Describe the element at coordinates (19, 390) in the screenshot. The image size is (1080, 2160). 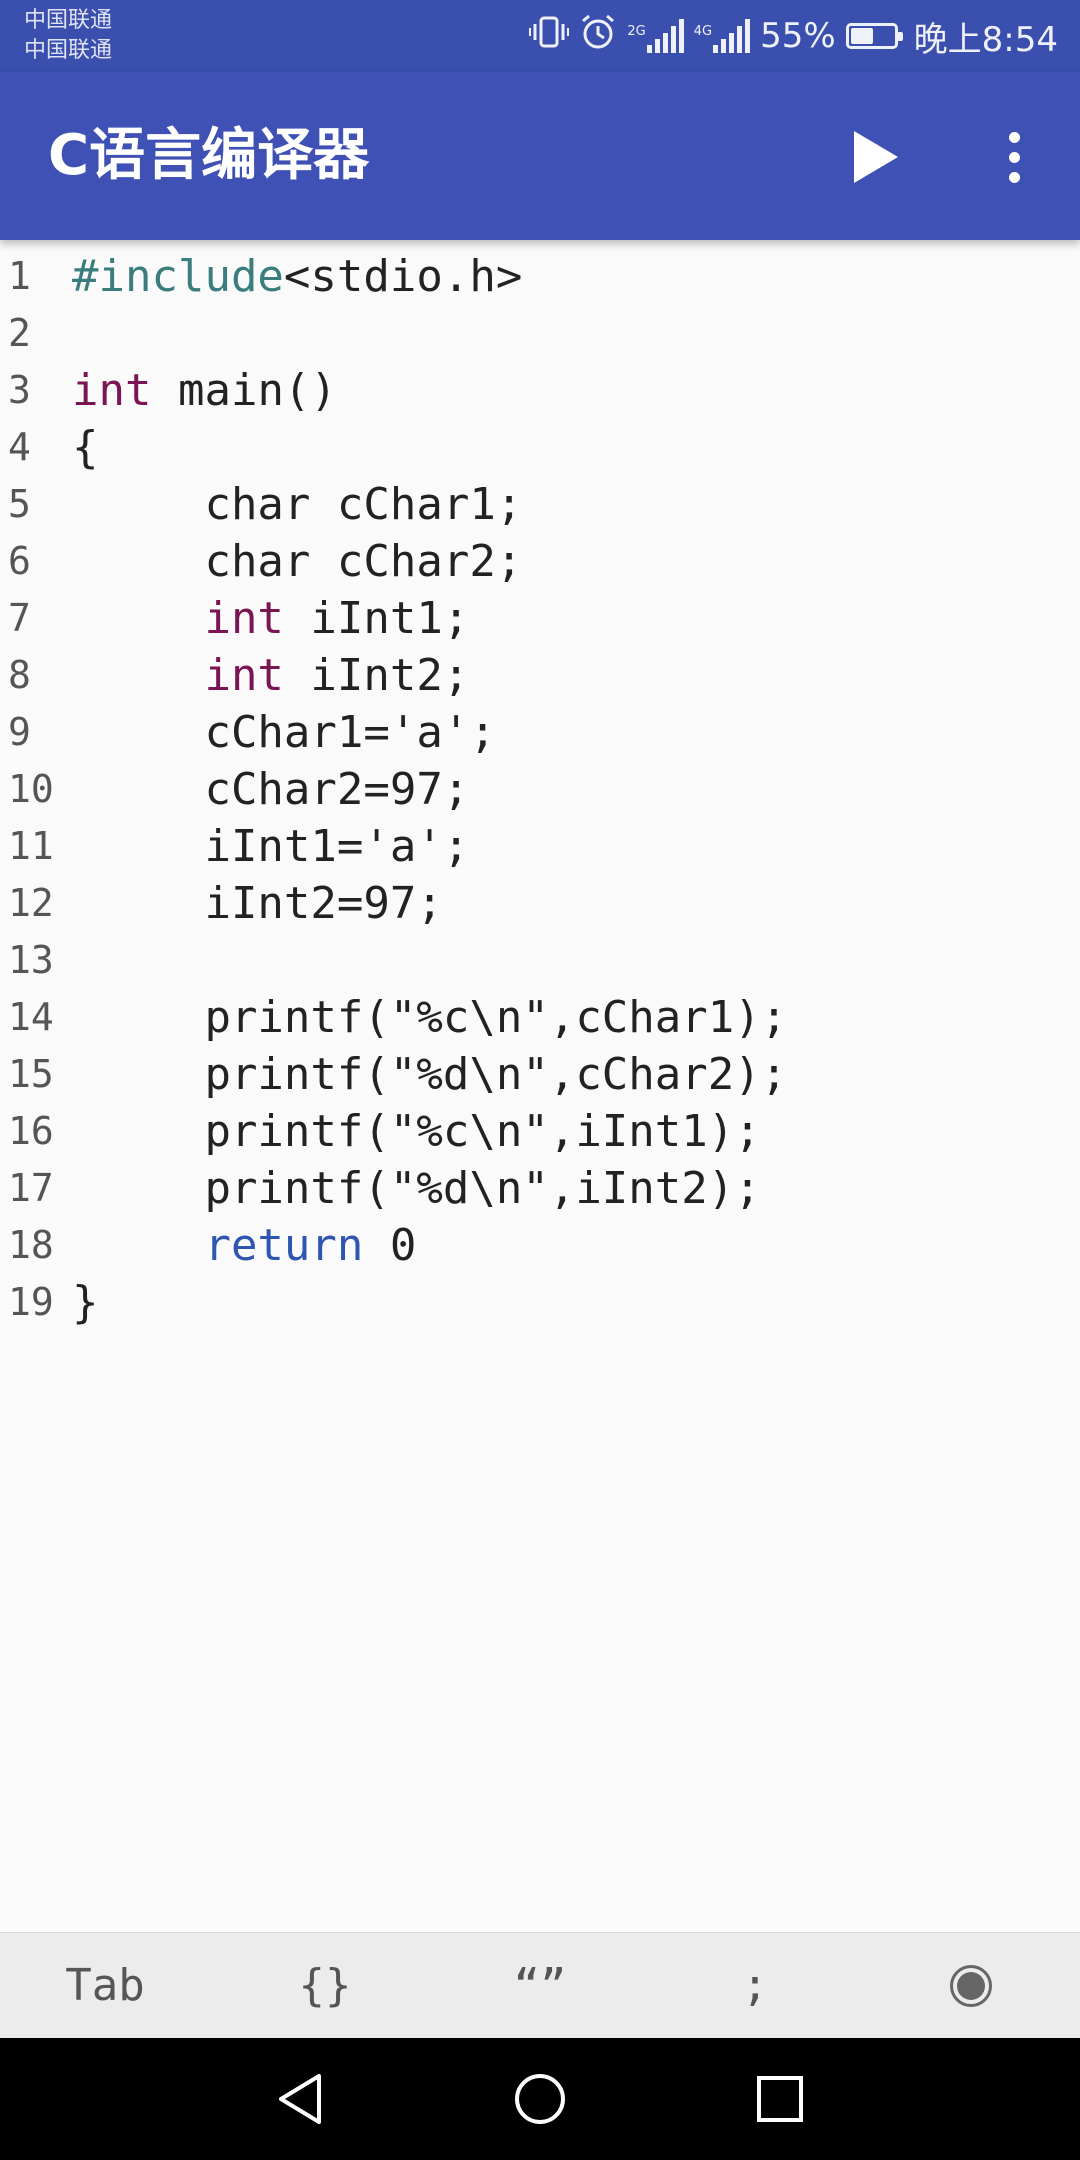
I see `line-number: 3` at that location.